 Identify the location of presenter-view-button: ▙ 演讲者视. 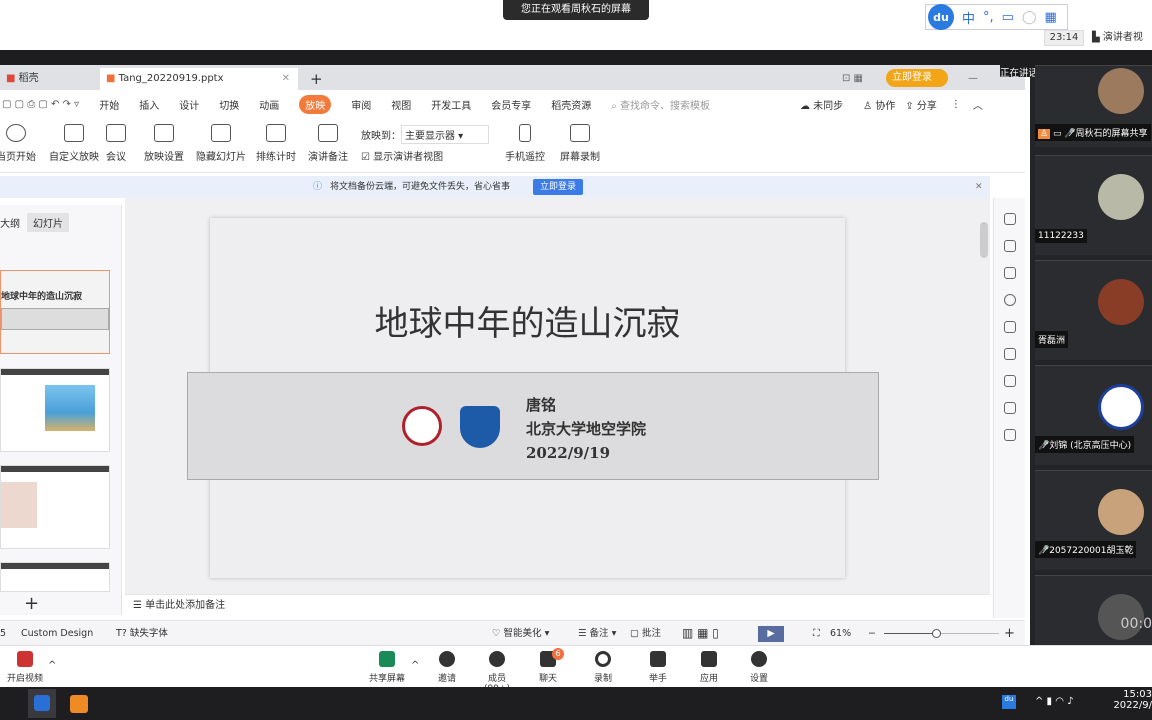
(1122, 38).